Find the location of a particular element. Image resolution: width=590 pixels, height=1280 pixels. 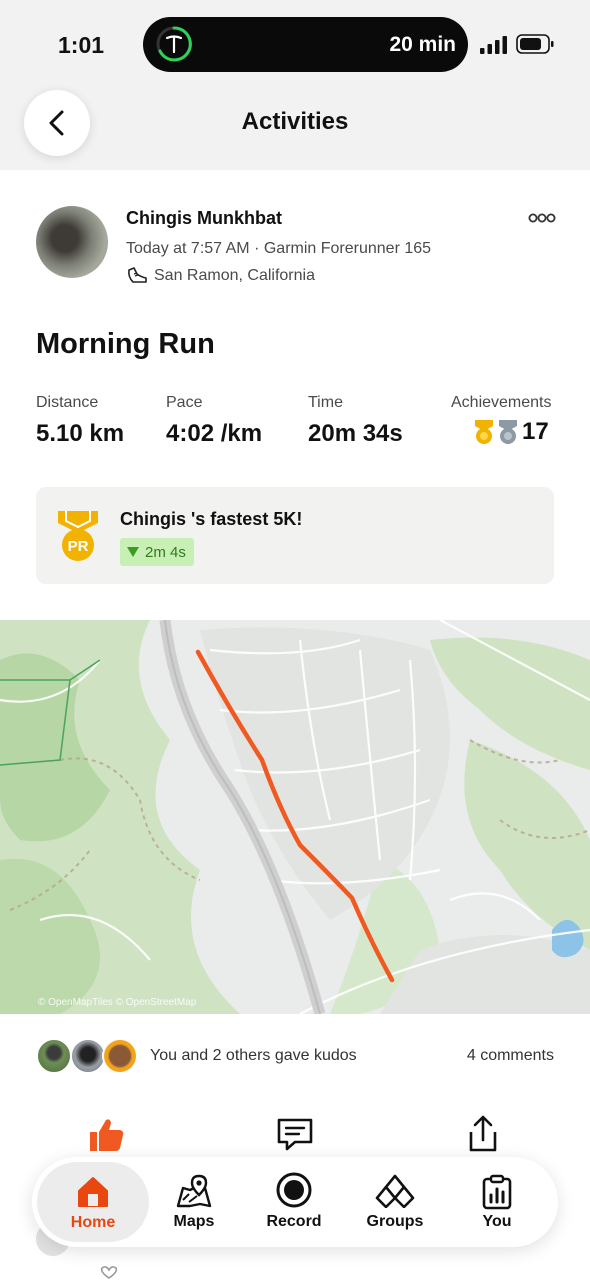

pr-delta-text: 2m 4s is located at coordinates (165, 552).